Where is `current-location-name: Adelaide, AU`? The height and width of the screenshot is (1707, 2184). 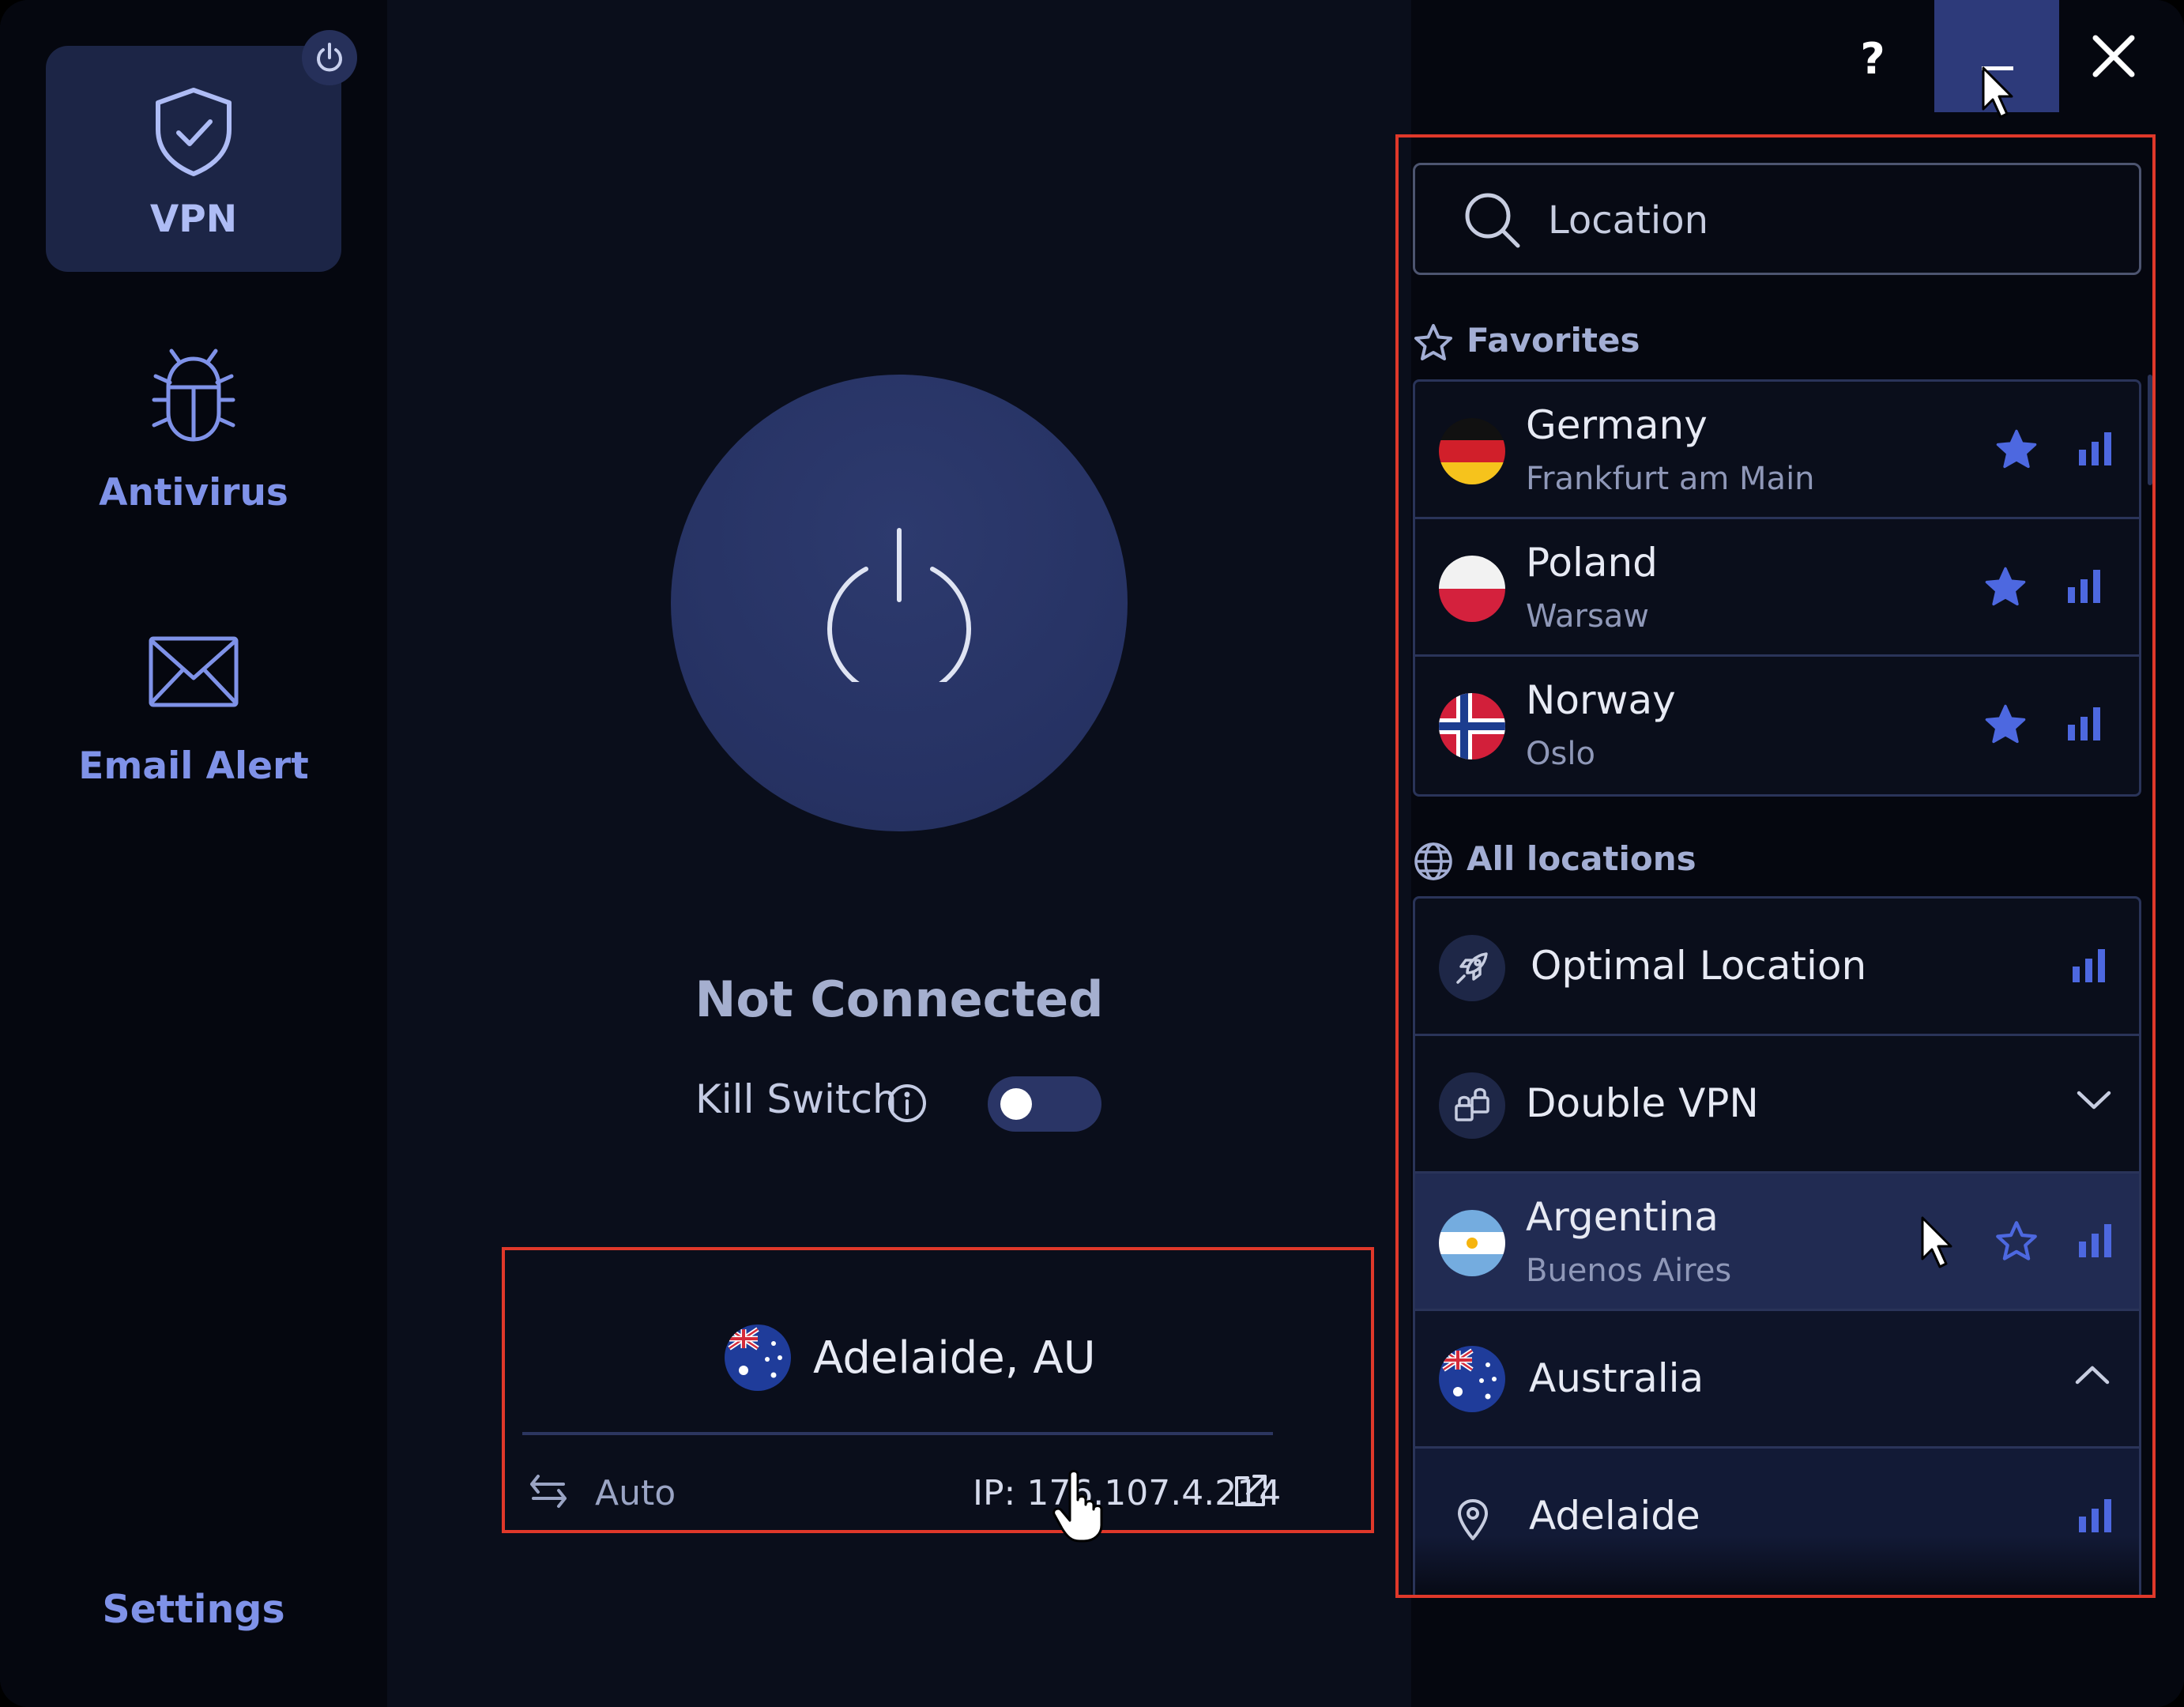 current-location-name: Adelaide, AU is located at coordinates (954, 1358).